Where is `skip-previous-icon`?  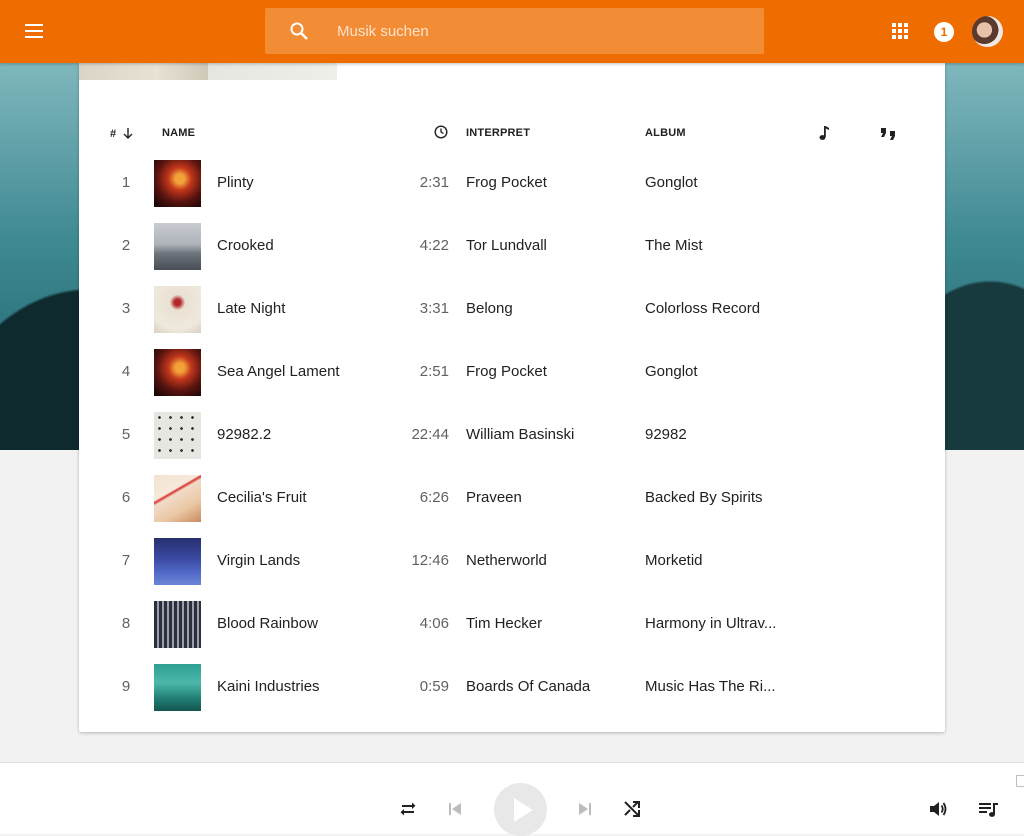 skip-previous-icon is located at coordinates (455, 809).